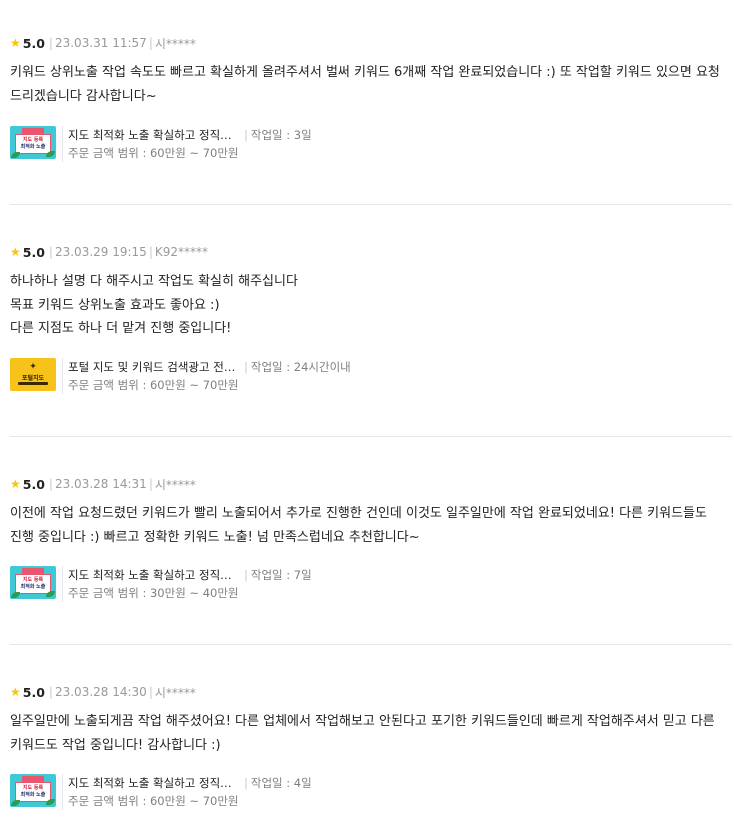  Describe the element at coordinates (83, 96) in the screenshot. I see `review-text-line: 드리겠습니다 감사합니다~` at that location.